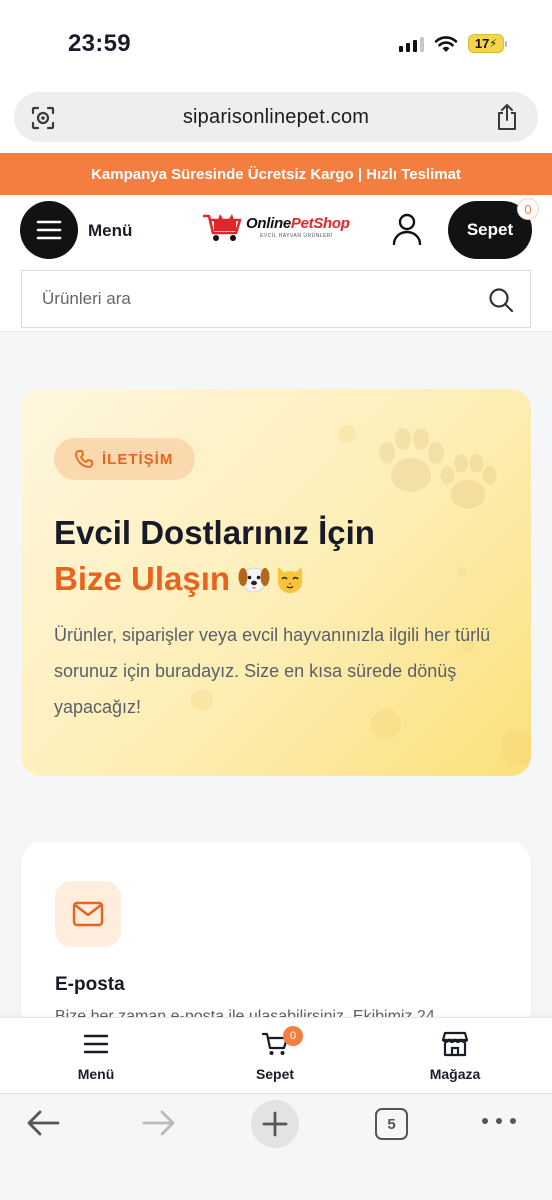 The height and width of the screenshot is (1200, 552). Describe the element at coordinates (222, 227) in the screenshot. I see `logo-cart-icon` at that location.